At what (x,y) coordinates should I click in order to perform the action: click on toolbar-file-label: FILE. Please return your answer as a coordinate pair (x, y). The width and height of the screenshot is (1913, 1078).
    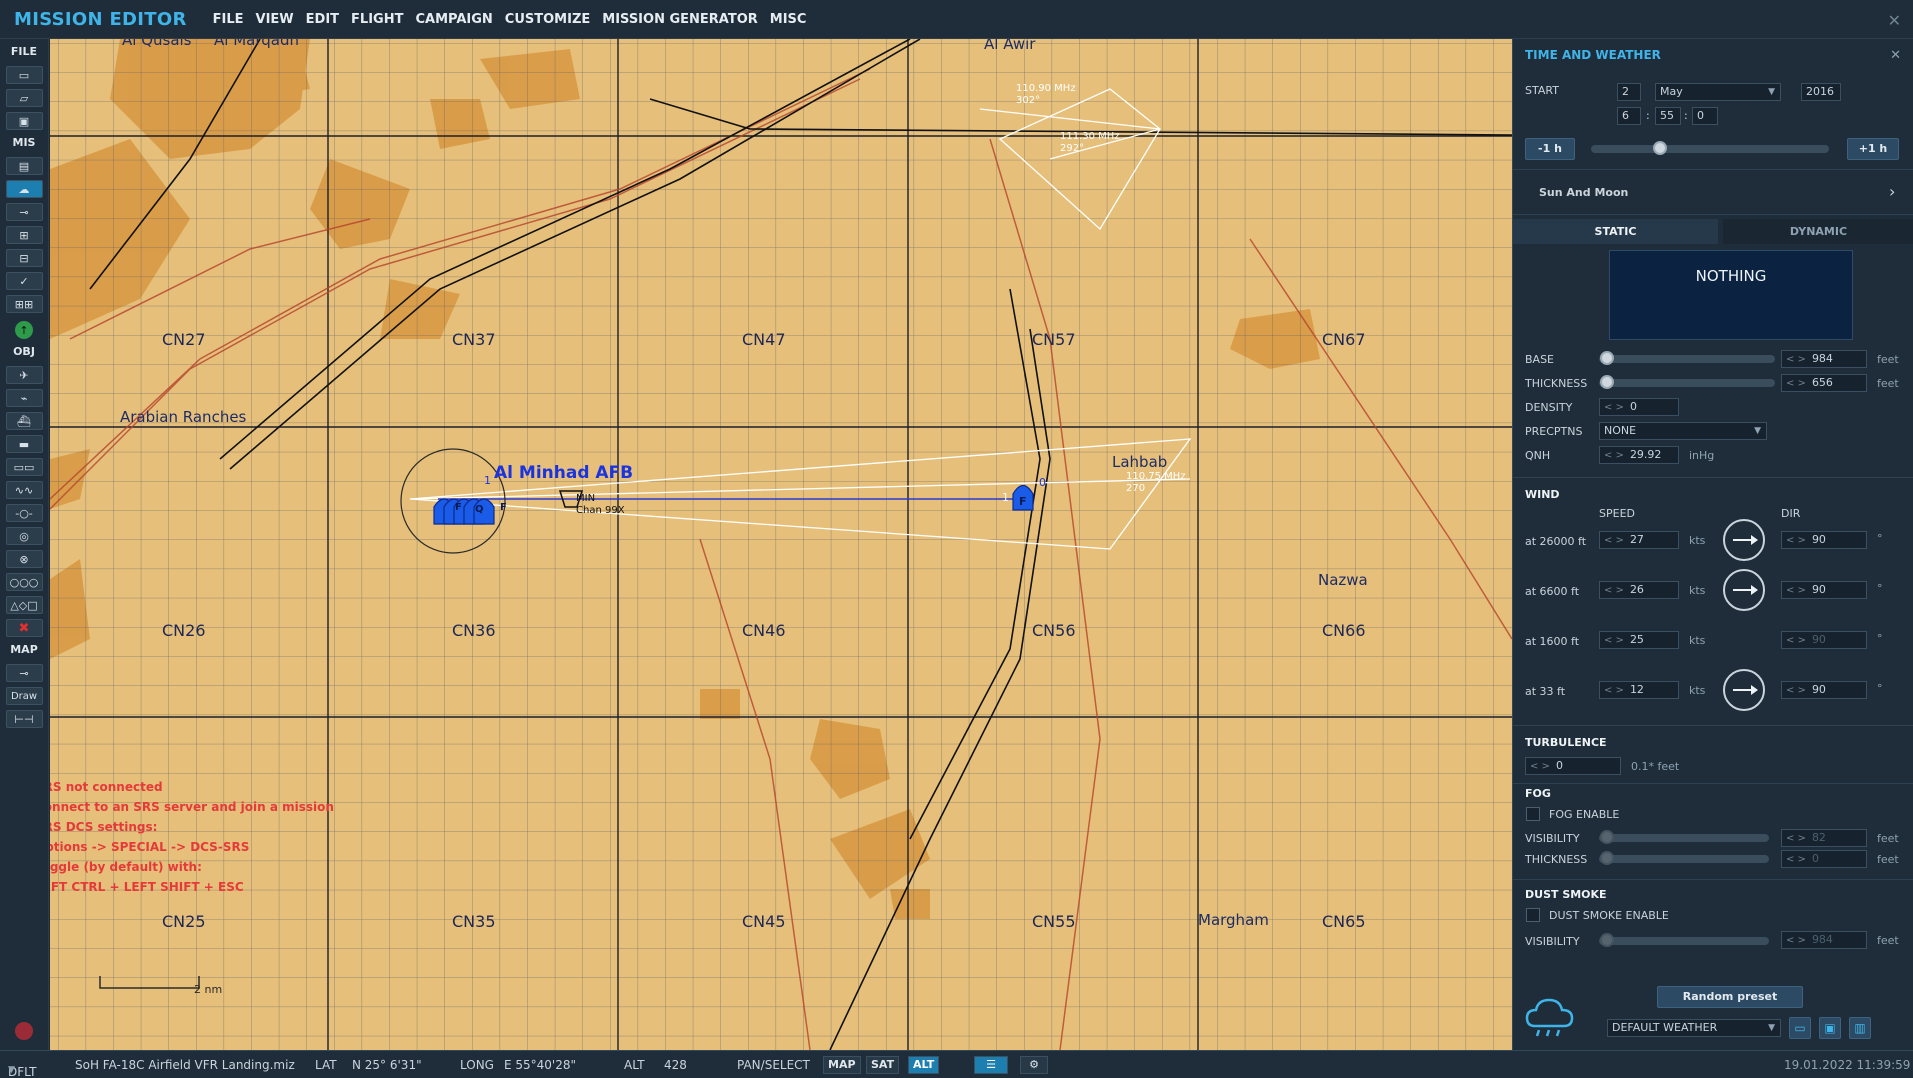
    Looking at the image, I should click on (24, 51).